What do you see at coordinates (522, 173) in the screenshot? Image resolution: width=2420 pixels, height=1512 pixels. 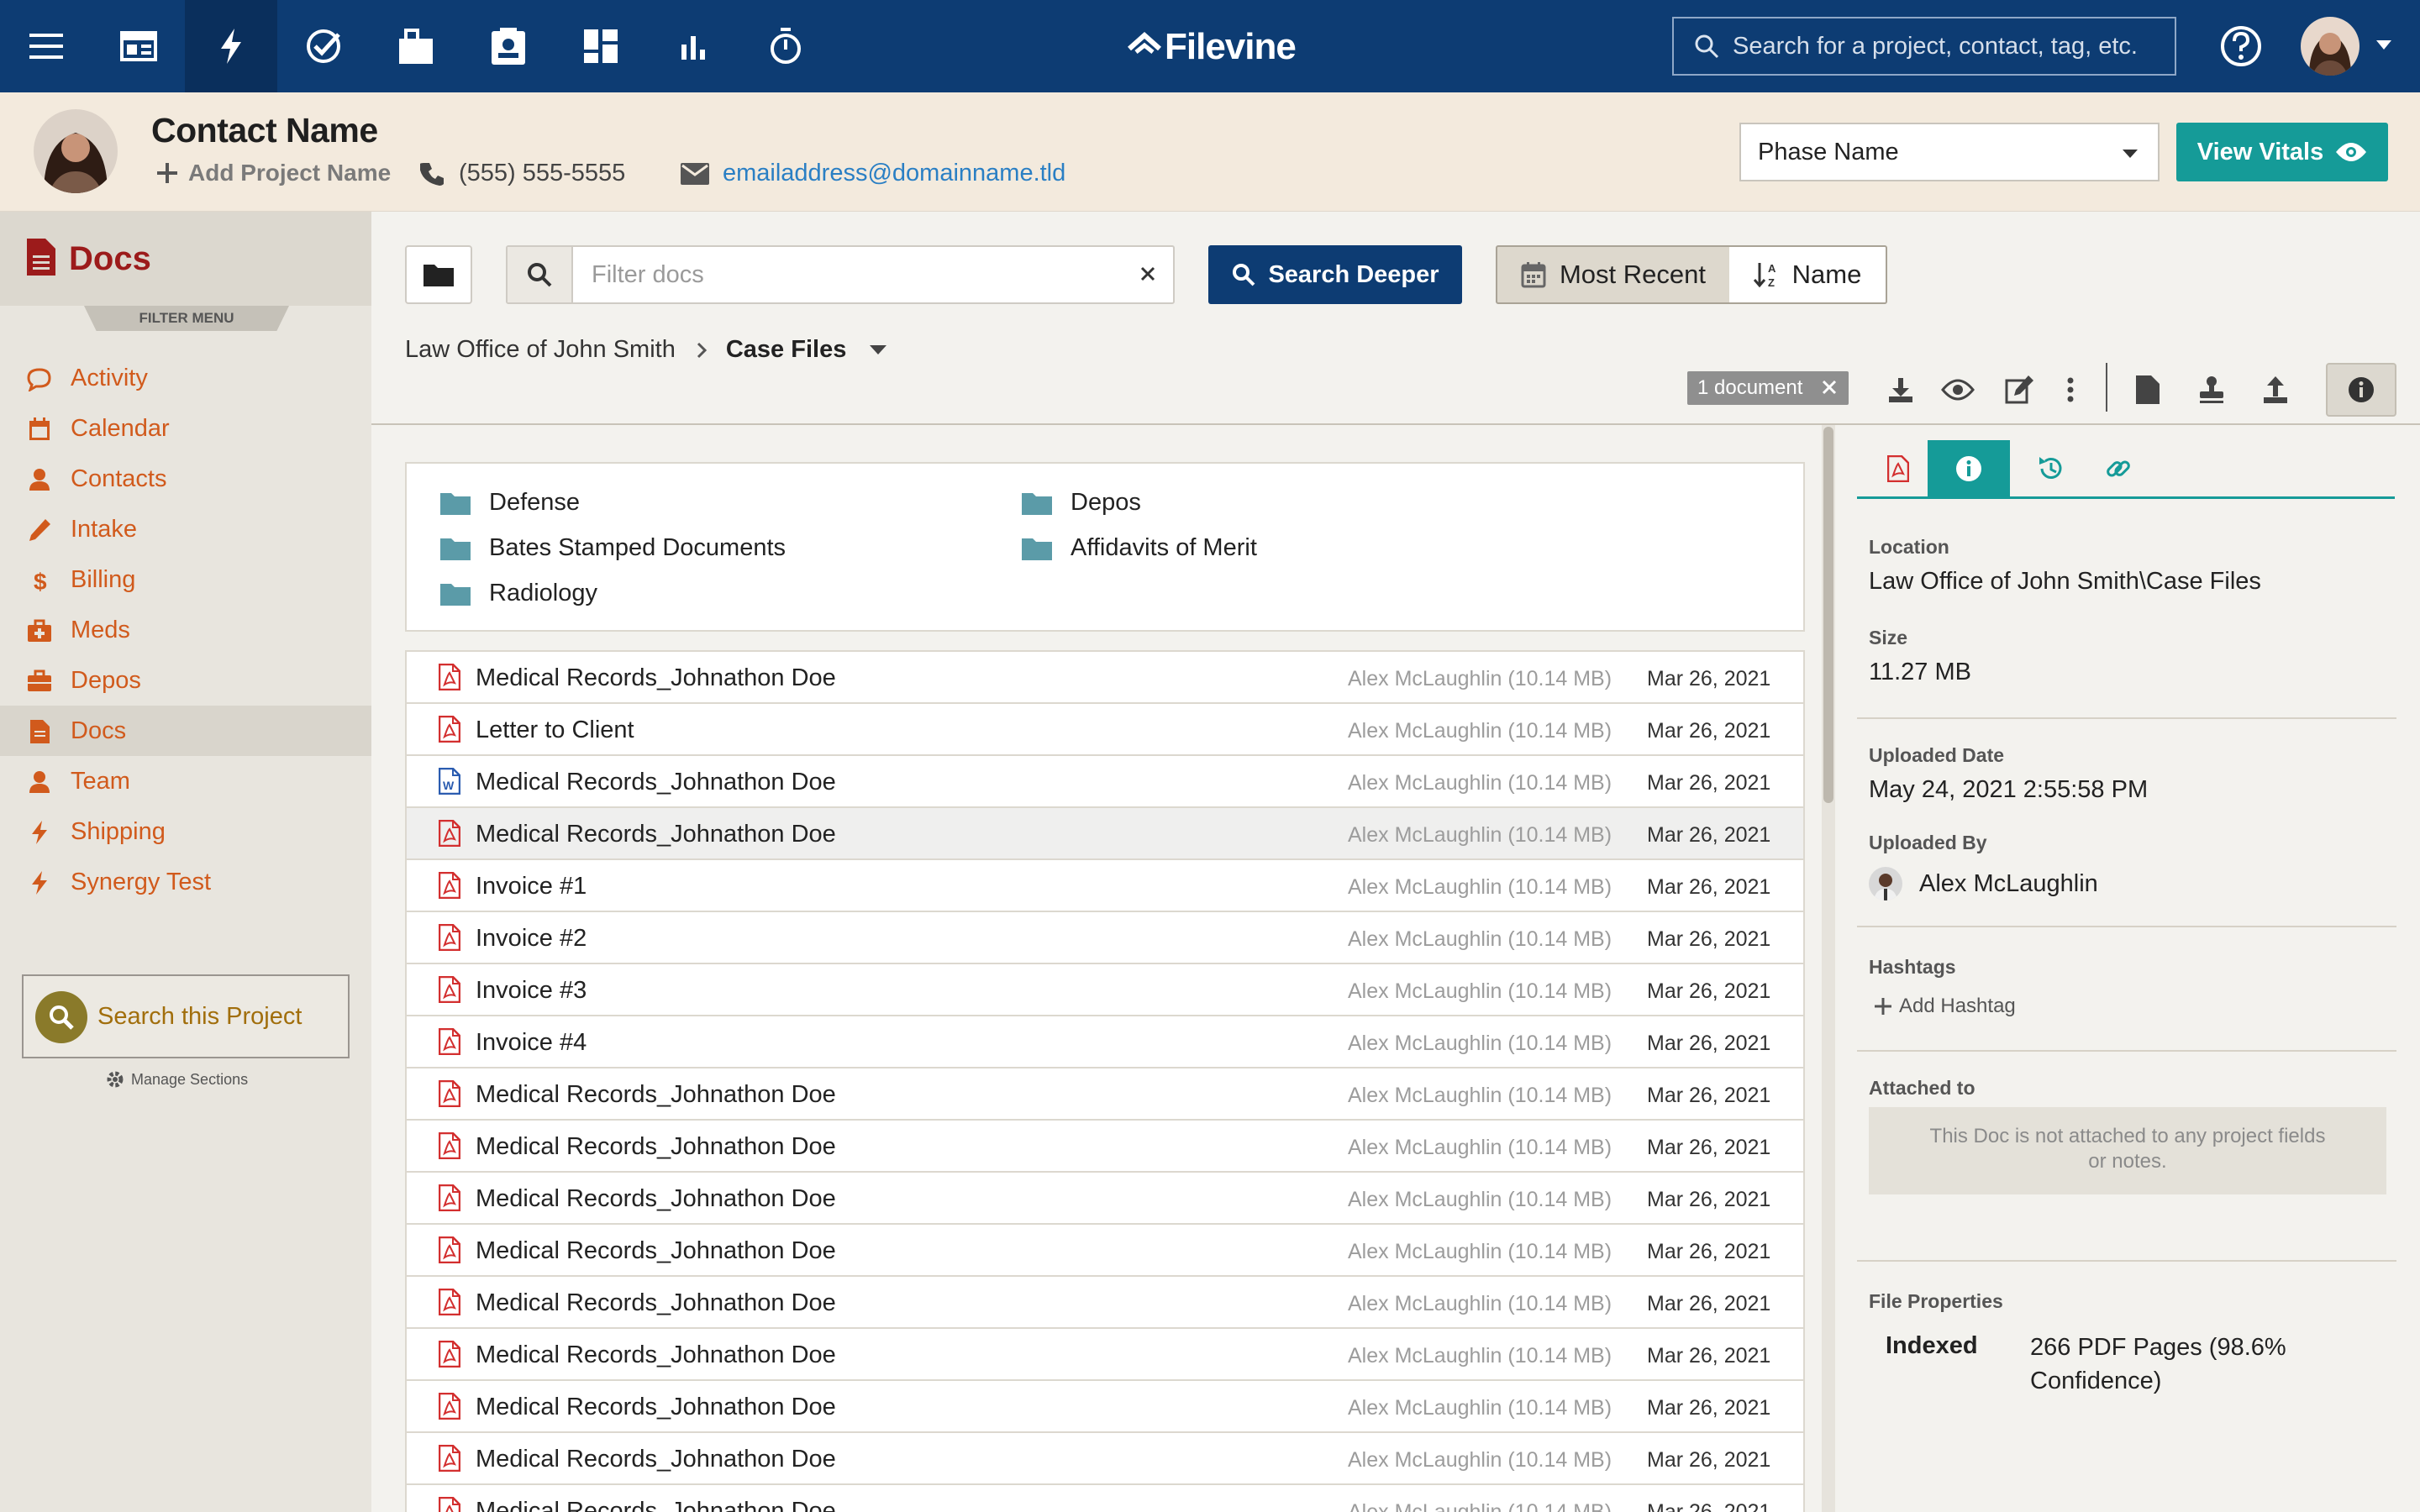 I see `contact-phone: (555) 555-5555` at bounding box center [522, 173].